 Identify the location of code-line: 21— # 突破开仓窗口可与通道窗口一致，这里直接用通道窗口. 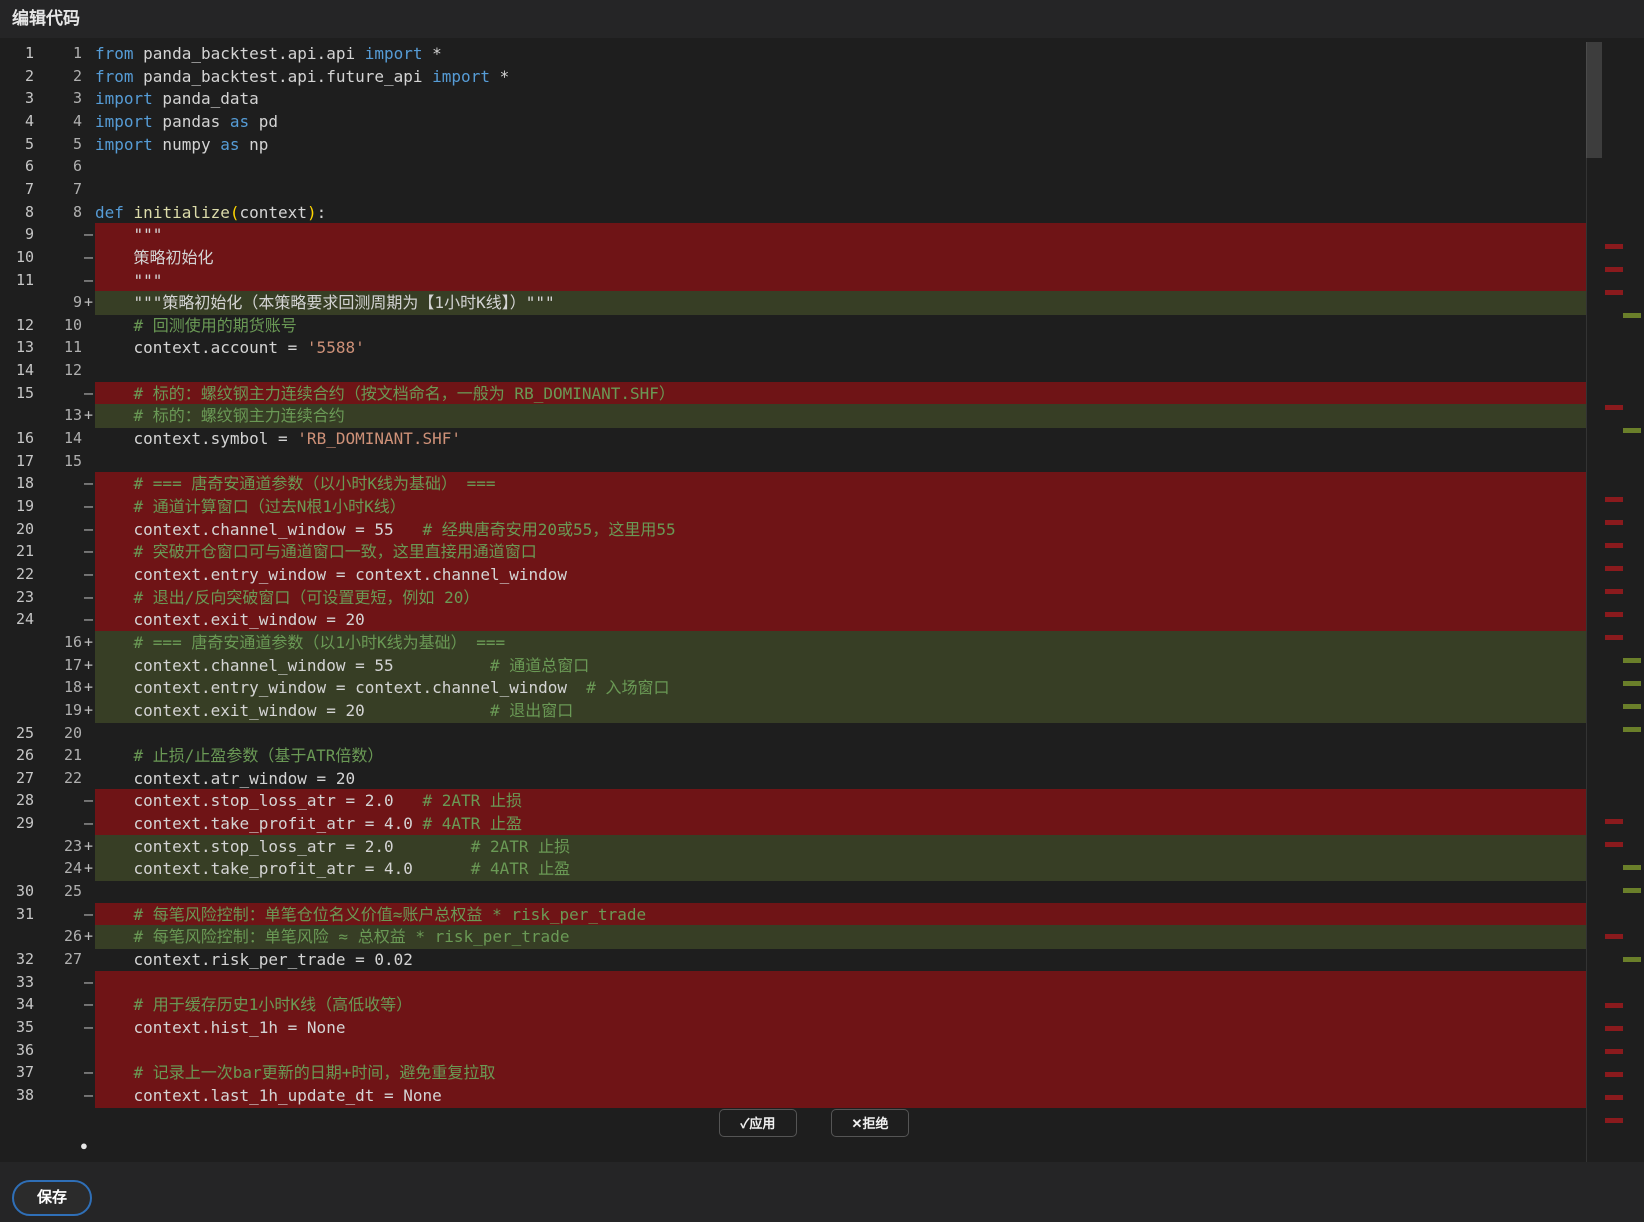
(822, 552).